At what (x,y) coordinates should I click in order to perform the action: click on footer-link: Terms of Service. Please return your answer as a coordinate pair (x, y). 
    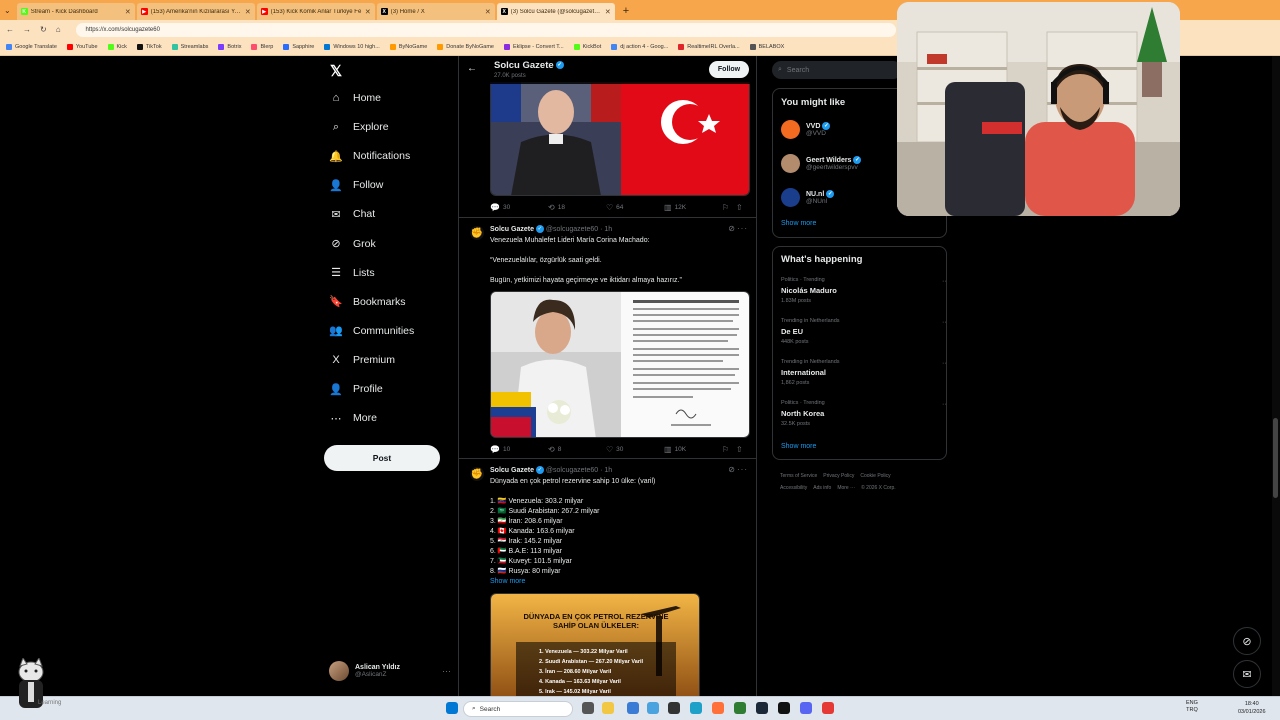
    Looking at the image, I should click on (798, 476).